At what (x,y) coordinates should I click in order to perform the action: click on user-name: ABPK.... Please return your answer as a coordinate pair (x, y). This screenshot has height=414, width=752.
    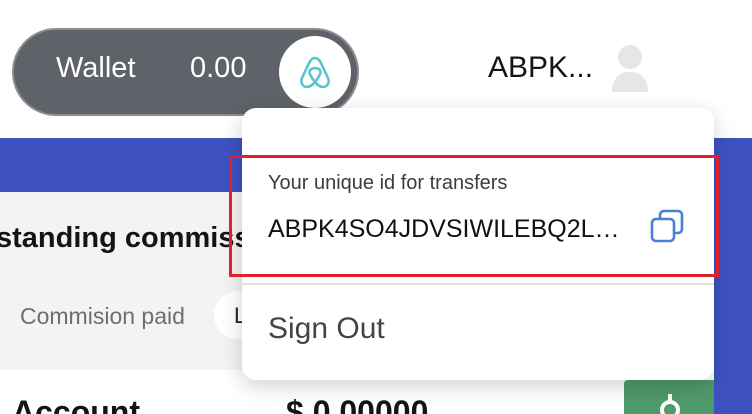
    Looking at the image, I should click on (540, 68).